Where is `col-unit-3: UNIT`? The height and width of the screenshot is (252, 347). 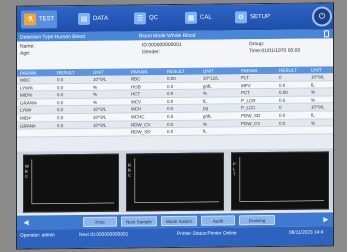
col-unit-3: UNIT is located at coordinates (316, 70).